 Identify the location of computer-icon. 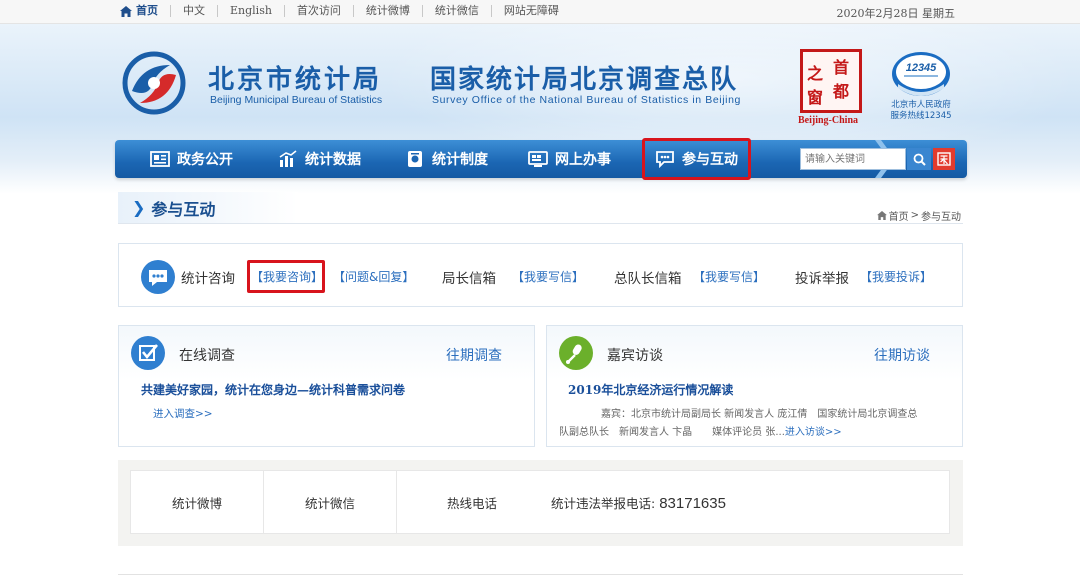
(538, 159).